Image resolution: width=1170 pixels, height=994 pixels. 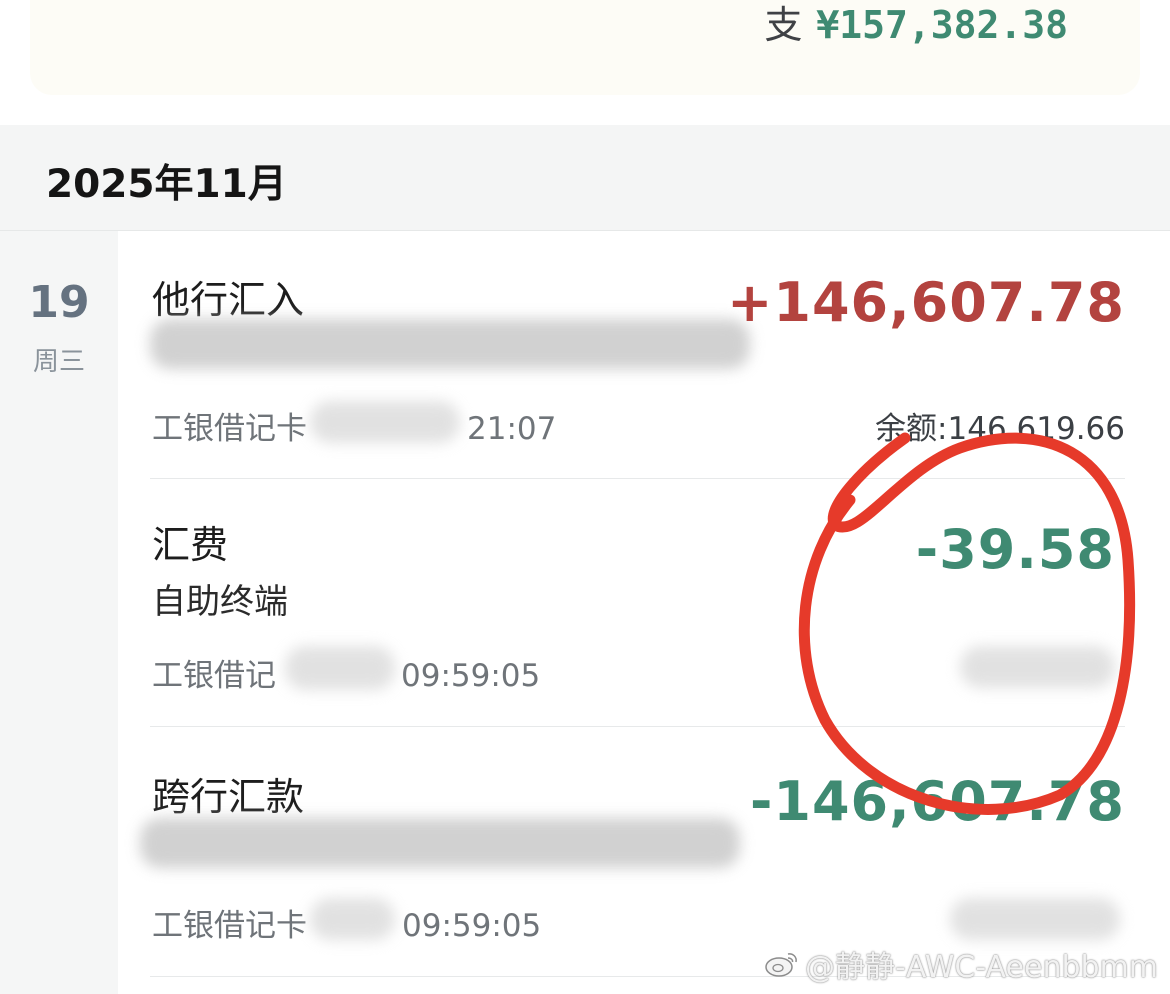 I want to click on transaction-title: 跨行汇款, so click(x=228, y=797).